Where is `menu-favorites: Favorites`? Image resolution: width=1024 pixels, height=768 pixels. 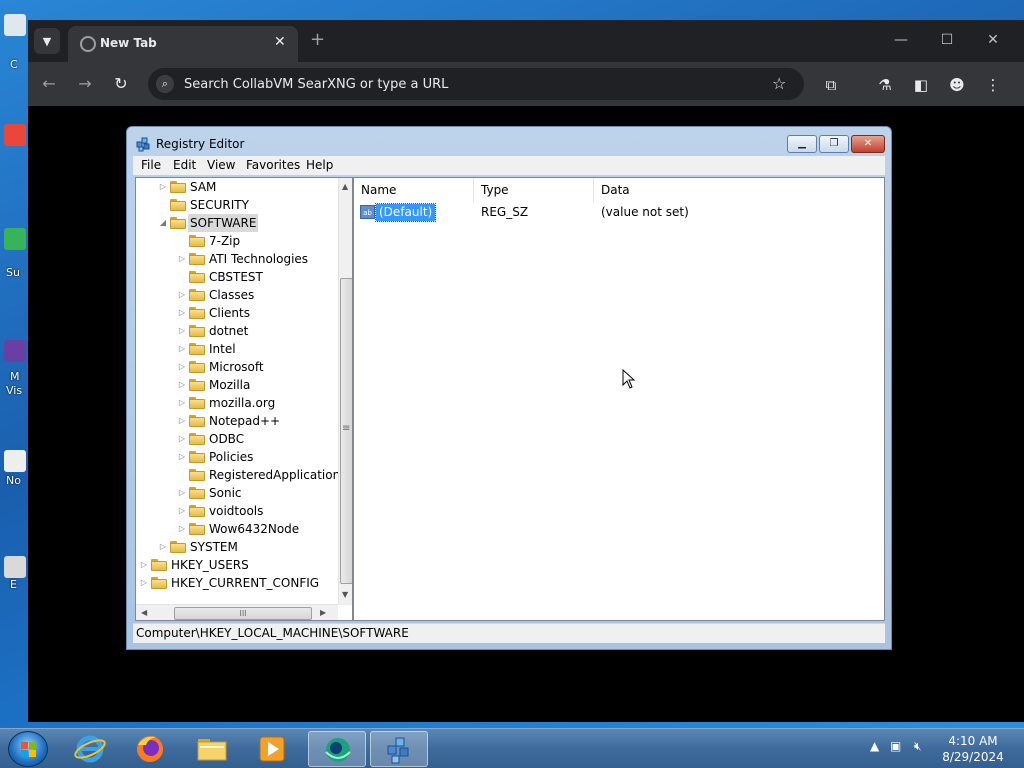 menu-favorites: Favorites is located at coordinates (273, 165).